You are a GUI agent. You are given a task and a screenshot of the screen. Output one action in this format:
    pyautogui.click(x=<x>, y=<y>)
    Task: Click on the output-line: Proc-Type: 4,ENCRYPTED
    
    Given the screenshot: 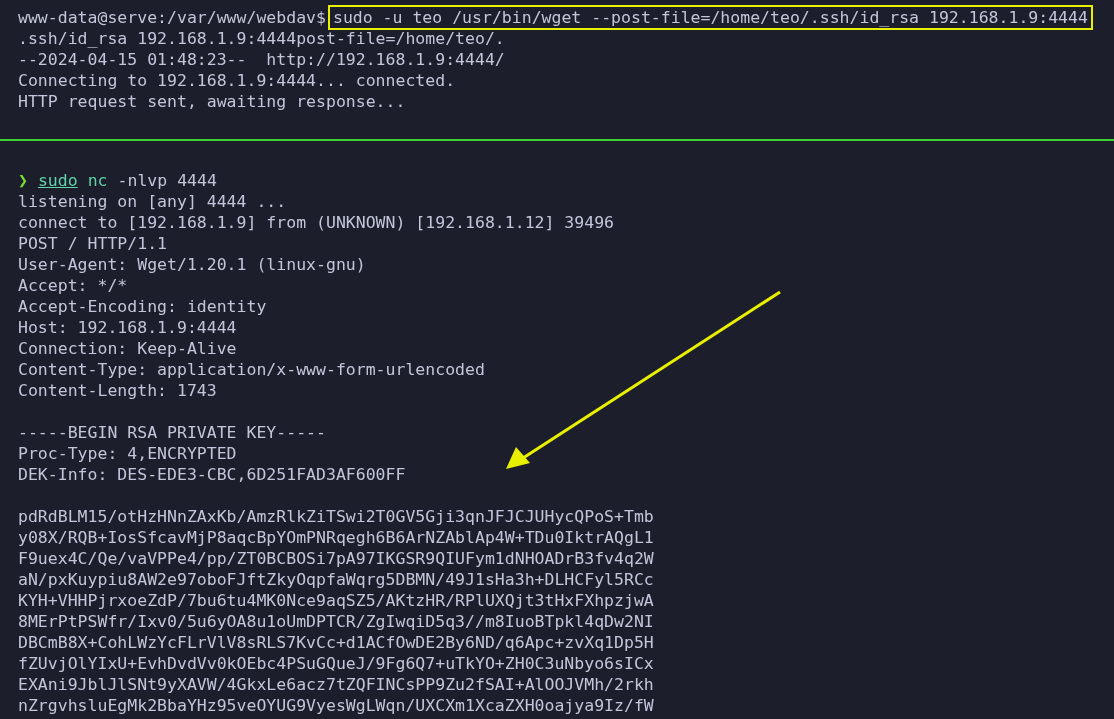 What is the action you would take?
    pyautogui.click(x=127, y=453)
    